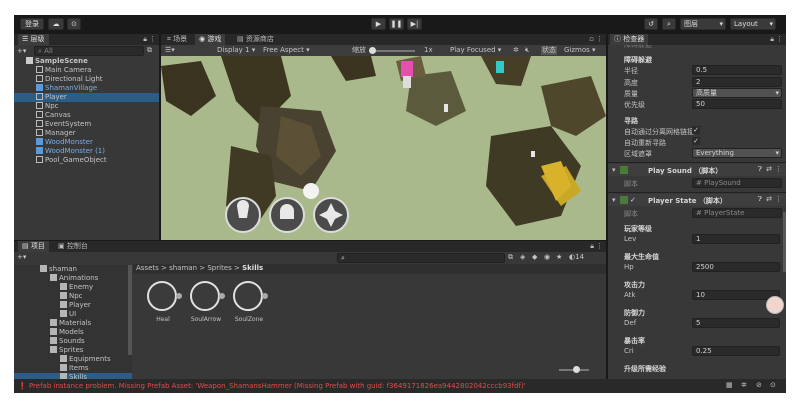 This screenshot has width=800, height=417. Describe the element at coordinates (396, 24) in the screenshot. I see `pause-button: ❚❚` at that location.